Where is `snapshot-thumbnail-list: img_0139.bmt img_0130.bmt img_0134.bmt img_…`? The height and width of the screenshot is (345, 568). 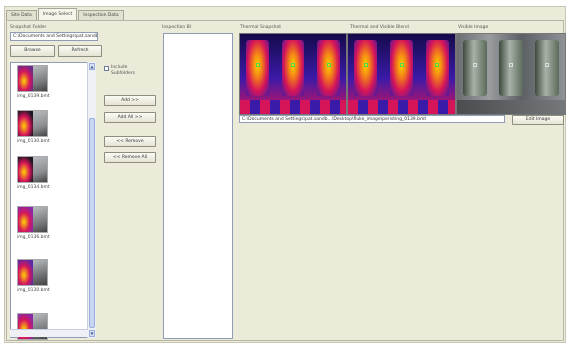
snapshot-thumbnail-list: img_0139.bmt img_0130.bmt img_0134.bmt img_… is located at coordinates (52, 201).